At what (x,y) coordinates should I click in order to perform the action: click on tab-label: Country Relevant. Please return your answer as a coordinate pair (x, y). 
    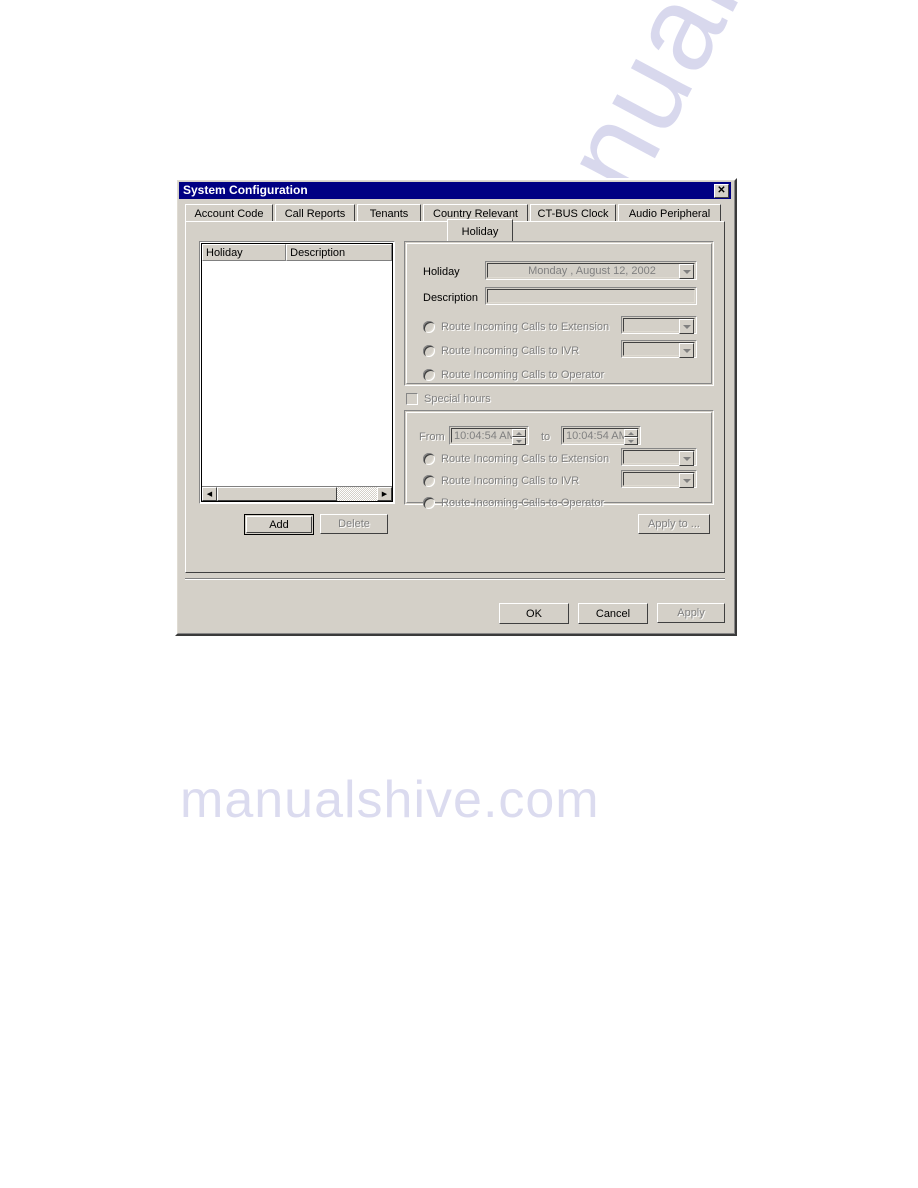
    Looking at the image, I should click on (475, 213).